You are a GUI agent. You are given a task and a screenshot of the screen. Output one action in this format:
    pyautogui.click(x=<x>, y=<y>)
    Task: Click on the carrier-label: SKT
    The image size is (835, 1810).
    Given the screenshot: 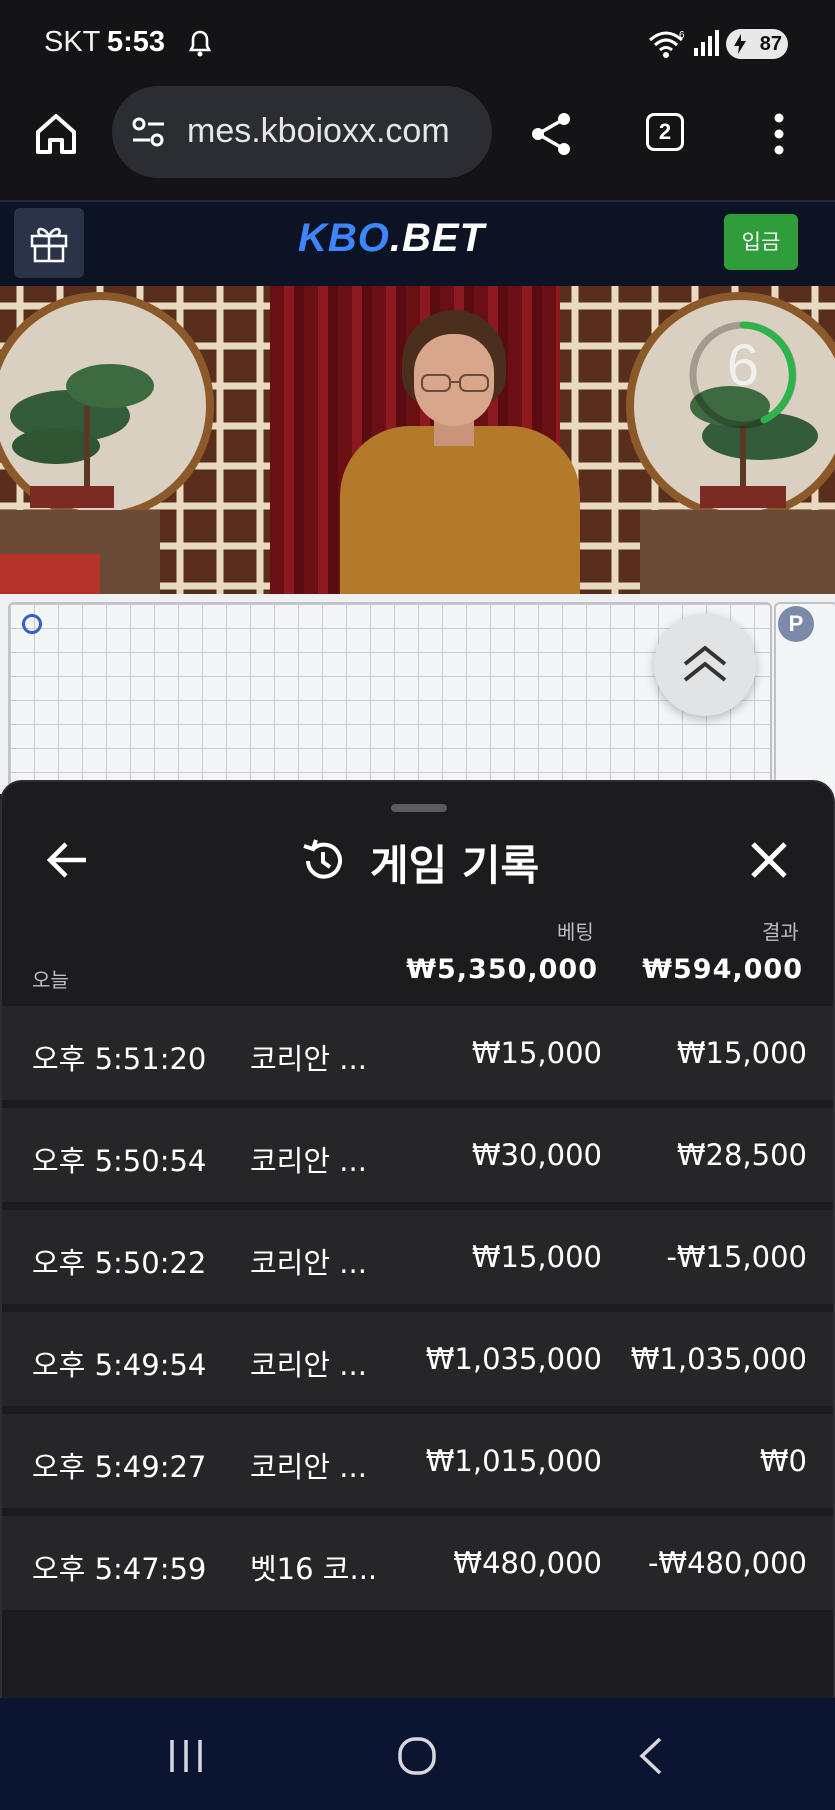 What is the action you would take?
    pyautogui.click(x=72, y=42)
    